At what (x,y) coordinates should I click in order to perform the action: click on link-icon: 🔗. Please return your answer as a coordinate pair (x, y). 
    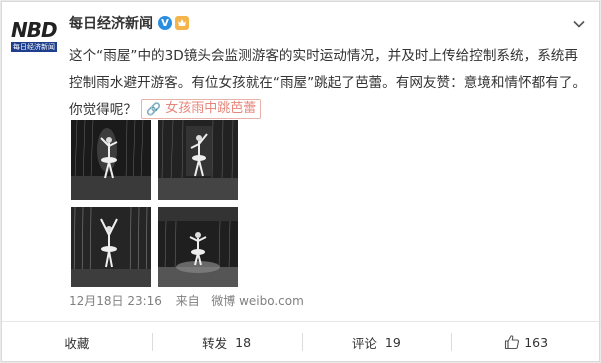
    Looking at the image, I should click on (154, 109).